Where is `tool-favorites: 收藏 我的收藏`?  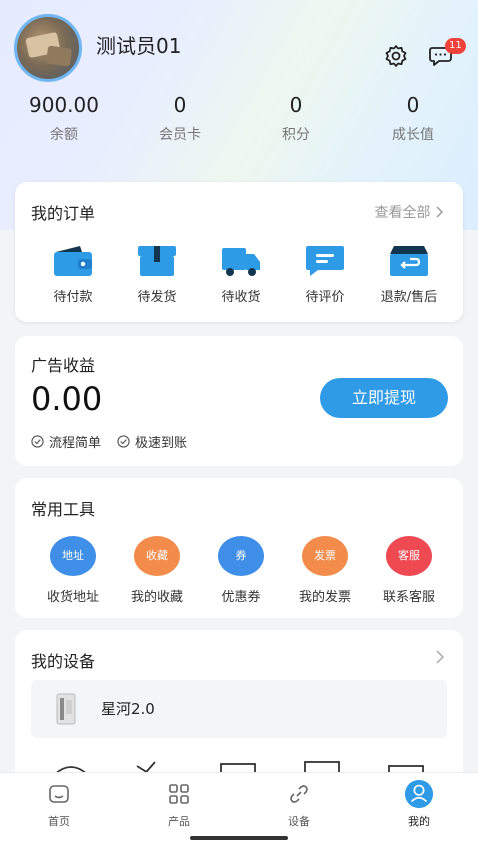 tool-favorites: 收藏 我的收藏 is located at coordinates (157, 570).